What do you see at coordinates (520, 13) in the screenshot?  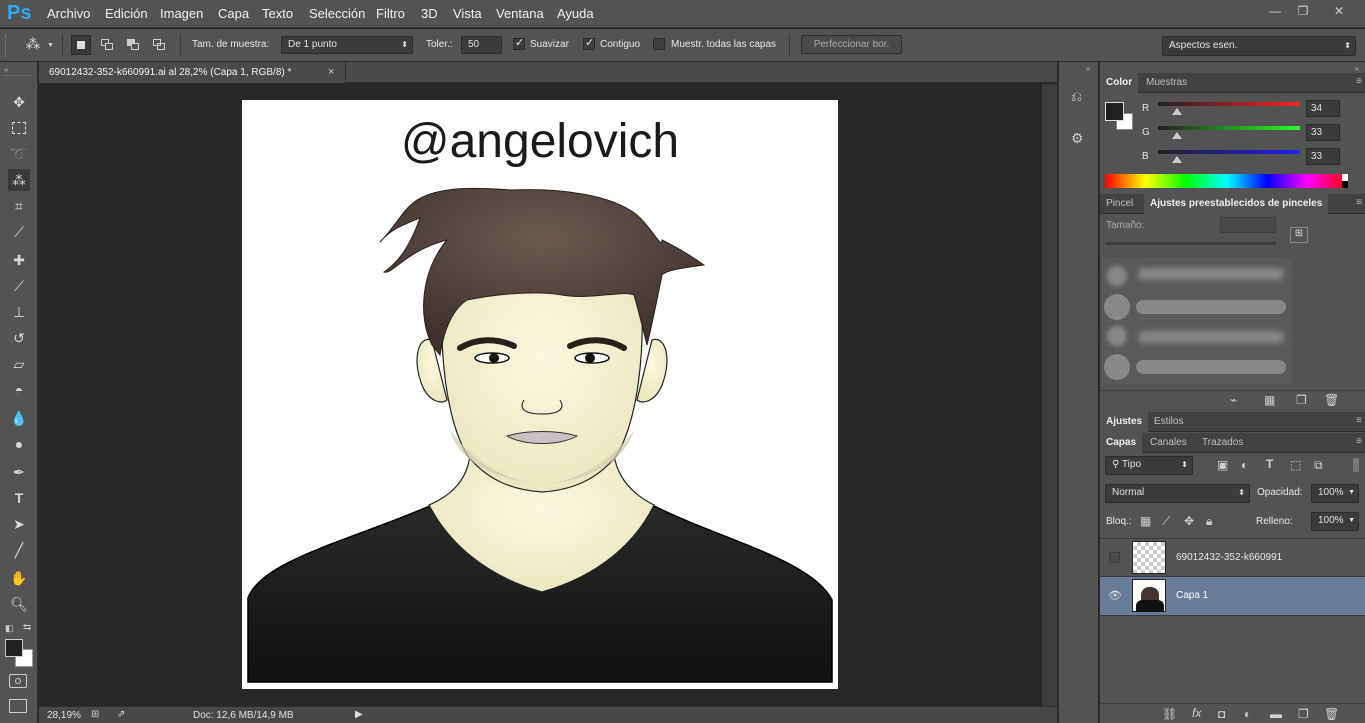 I see `menu-ventana: Ventana` at bounding box center [520, 13].